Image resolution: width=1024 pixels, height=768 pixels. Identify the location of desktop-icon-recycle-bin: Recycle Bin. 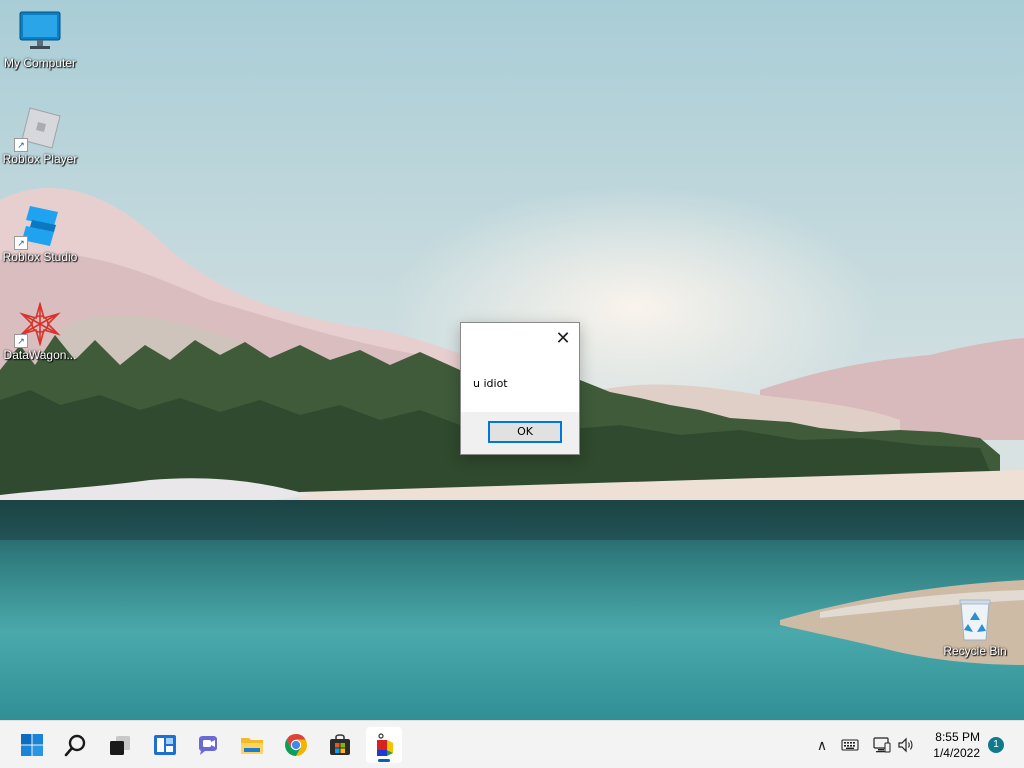
(975, 628).